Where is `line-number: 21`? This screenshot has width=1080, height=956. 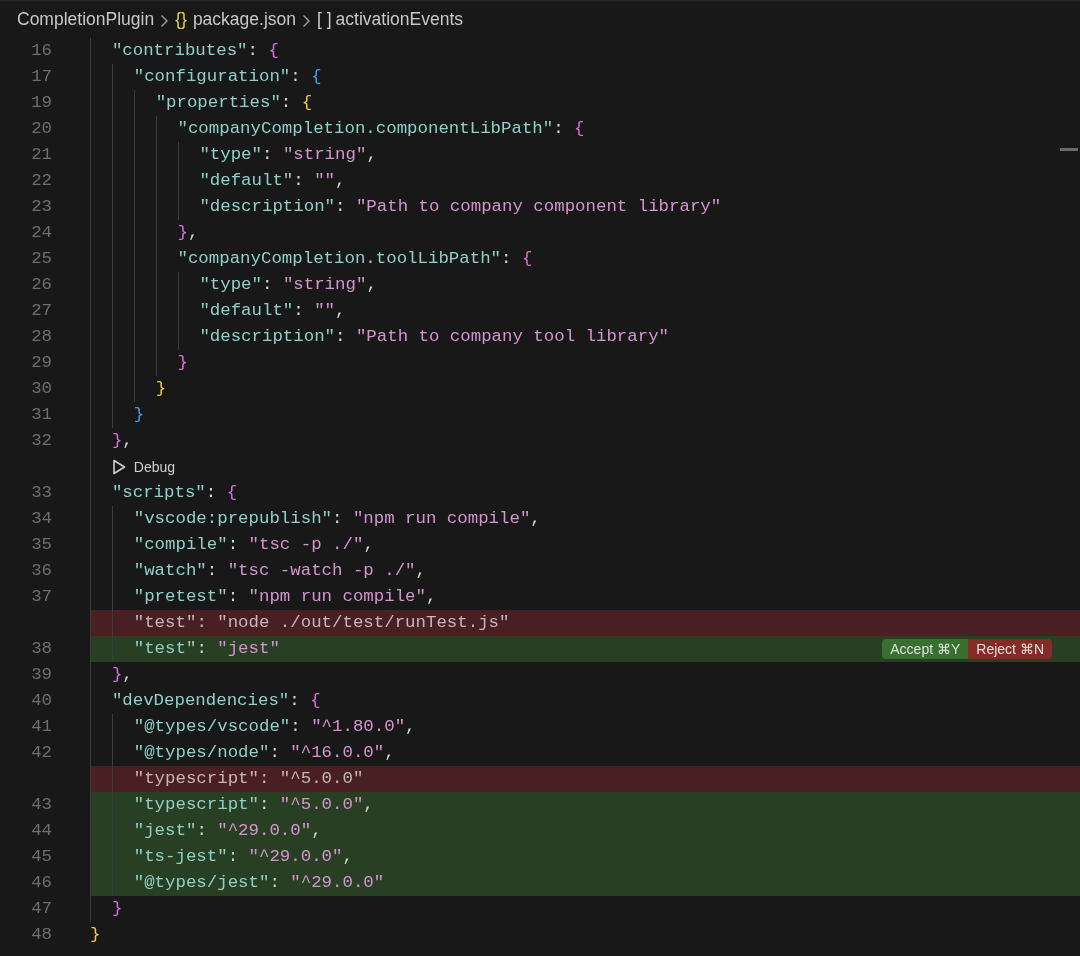
line-number: 21 is located at coordinates (41, 155).